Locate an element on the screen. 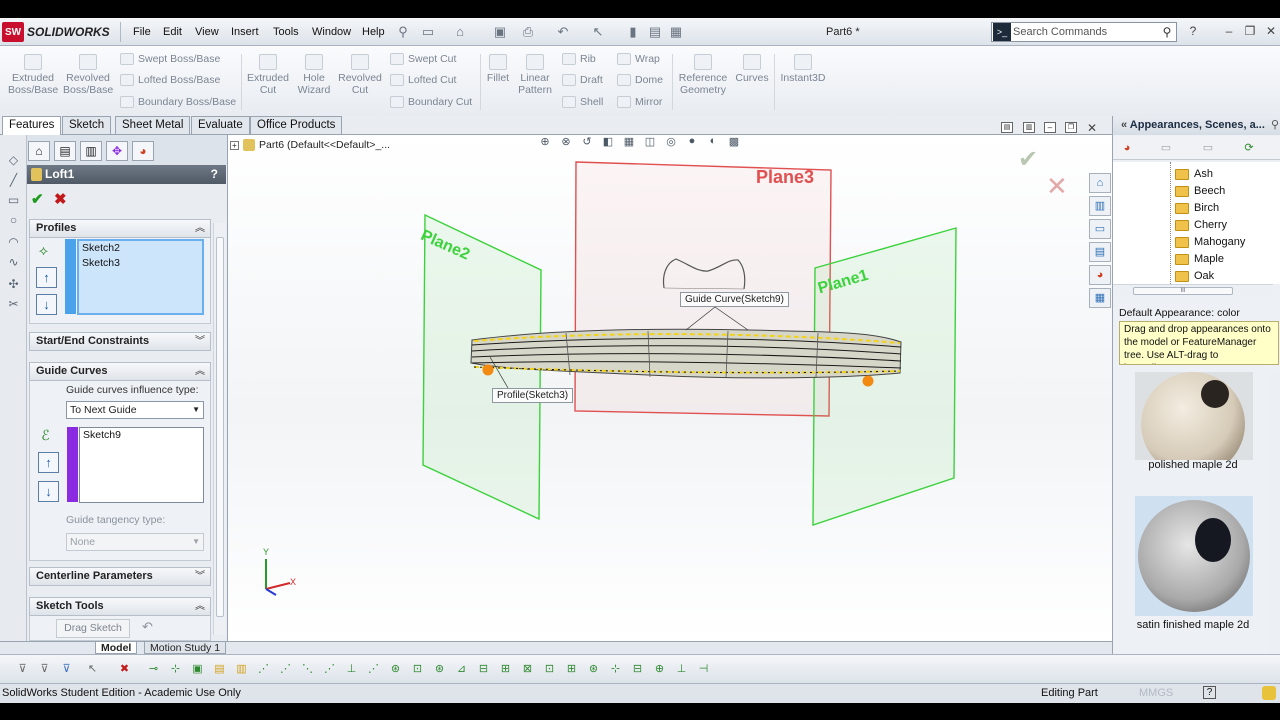 The image size is (1280, 720). handle-right is located at coordinates (868, 381).